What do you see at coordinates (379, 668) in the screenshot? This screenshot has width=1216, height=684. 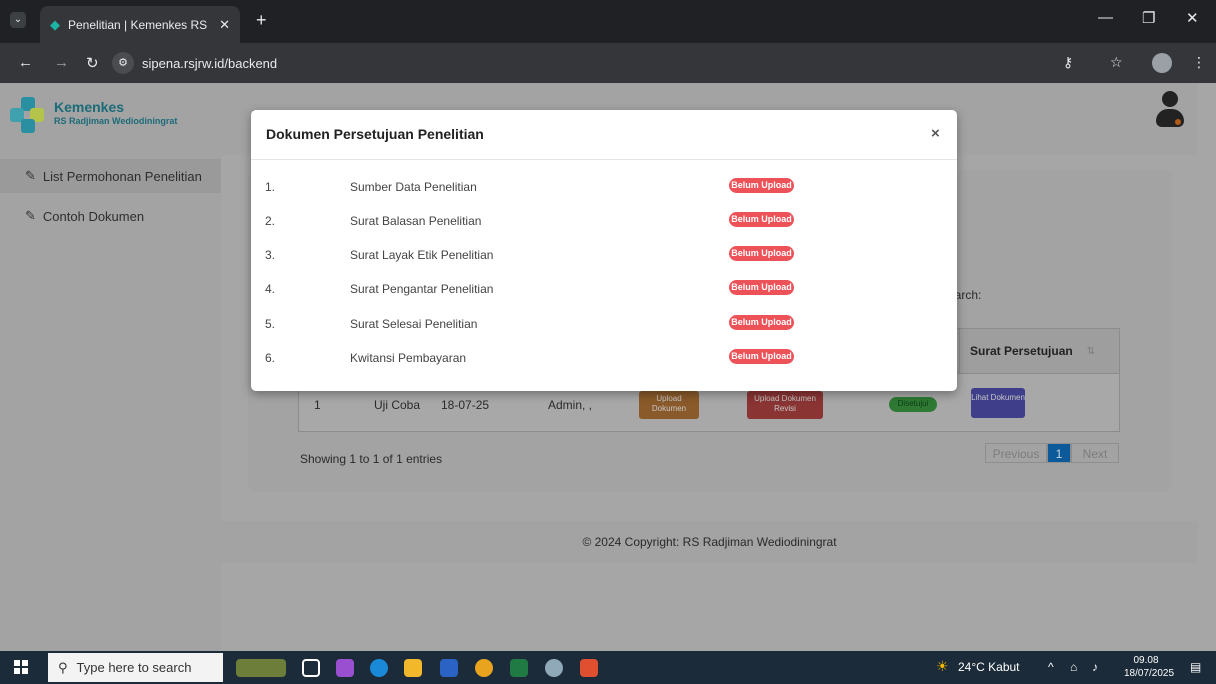 I see `edge-icon` at bounding box center [379, 668].